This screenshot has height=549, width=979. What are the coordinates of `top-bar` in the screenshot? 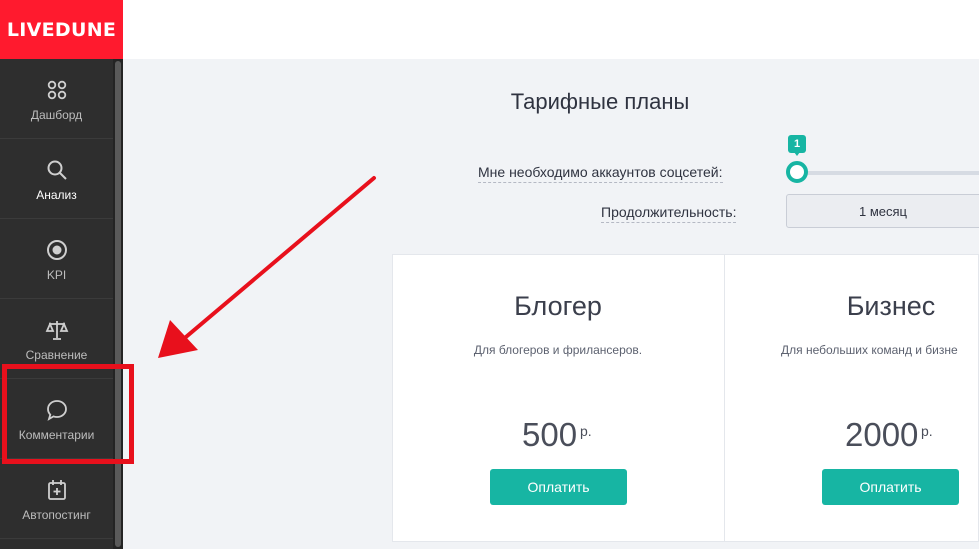 It's located at (489, 29).